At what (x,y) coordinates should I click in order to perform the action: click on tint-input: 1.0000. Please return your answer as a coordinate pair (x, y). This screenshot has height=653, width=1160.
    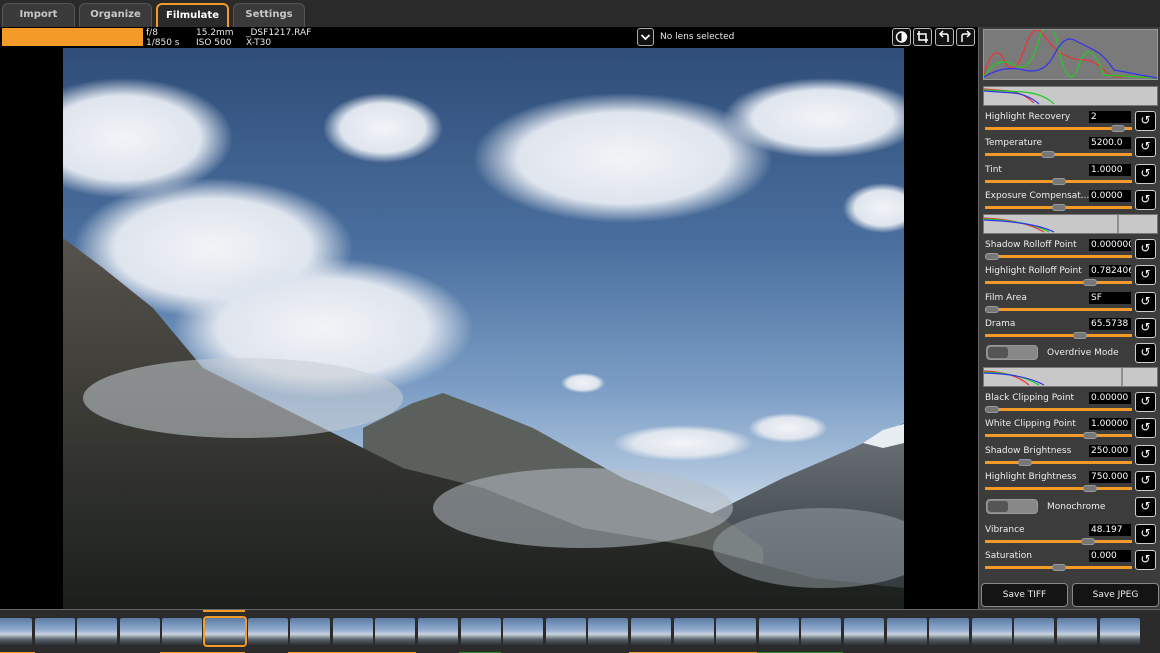
    Looking at the image, I should click on (1110, 169).